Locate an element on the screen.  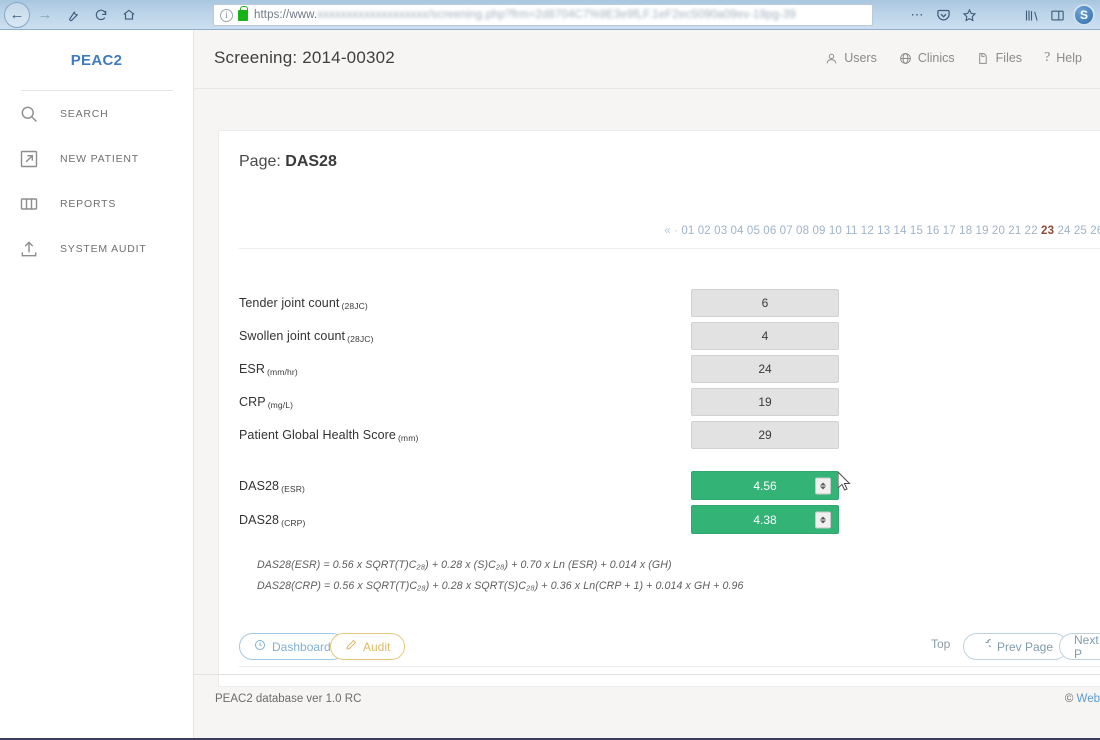
result-label: DAS28 (ESR) is located at coordinates (272, 486).